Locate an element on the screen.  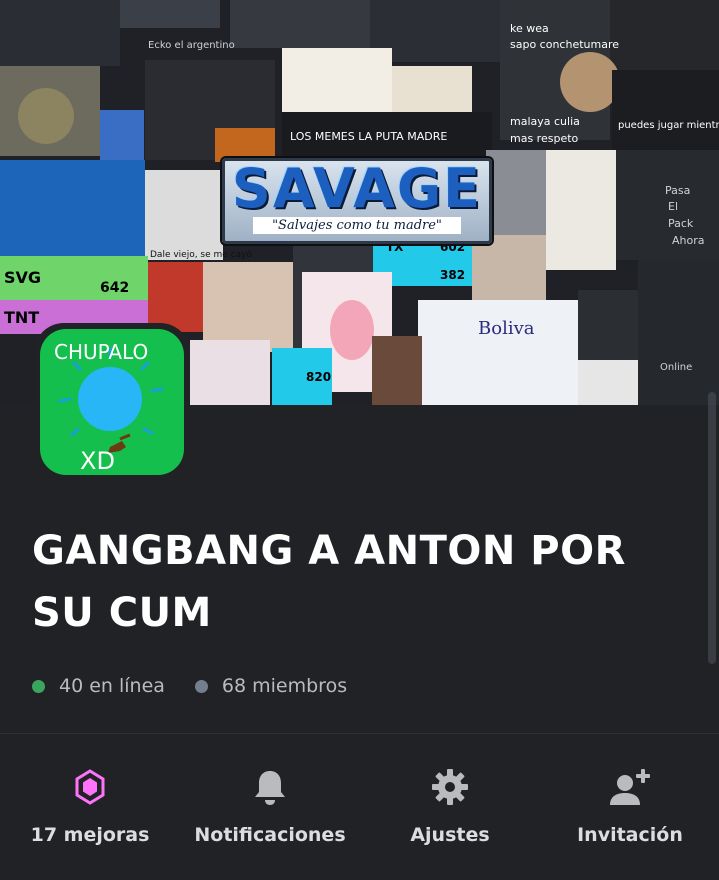
server-icon-image: CHUPALO XD is located at coordinates (112, 402).